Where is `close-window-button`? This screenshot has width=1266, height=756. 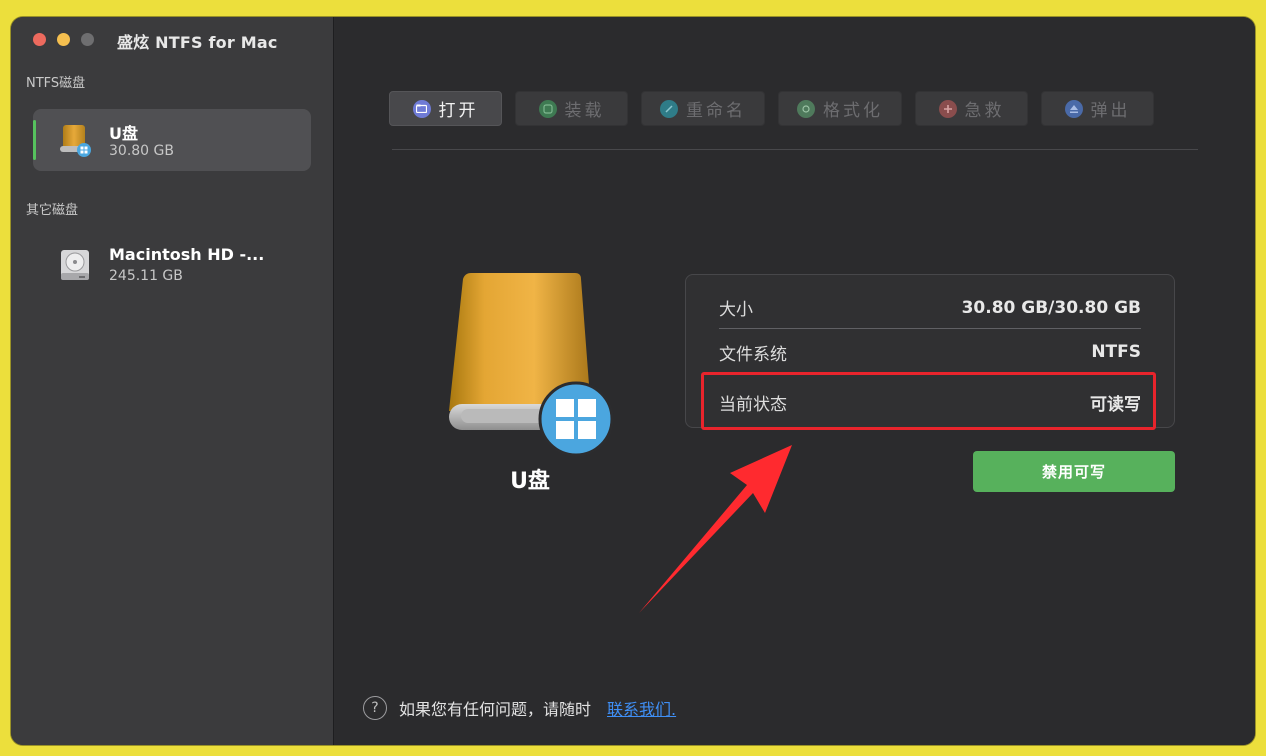
close-window-button is located at coordinates (39, 39).